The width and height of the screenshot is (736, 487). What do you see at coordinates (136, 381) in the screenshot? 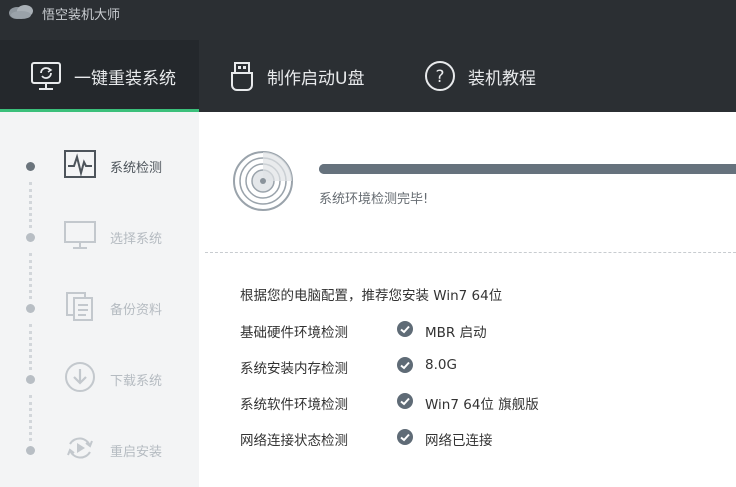
I see `step-label: 下载系统` at bounding box center [136, 381].